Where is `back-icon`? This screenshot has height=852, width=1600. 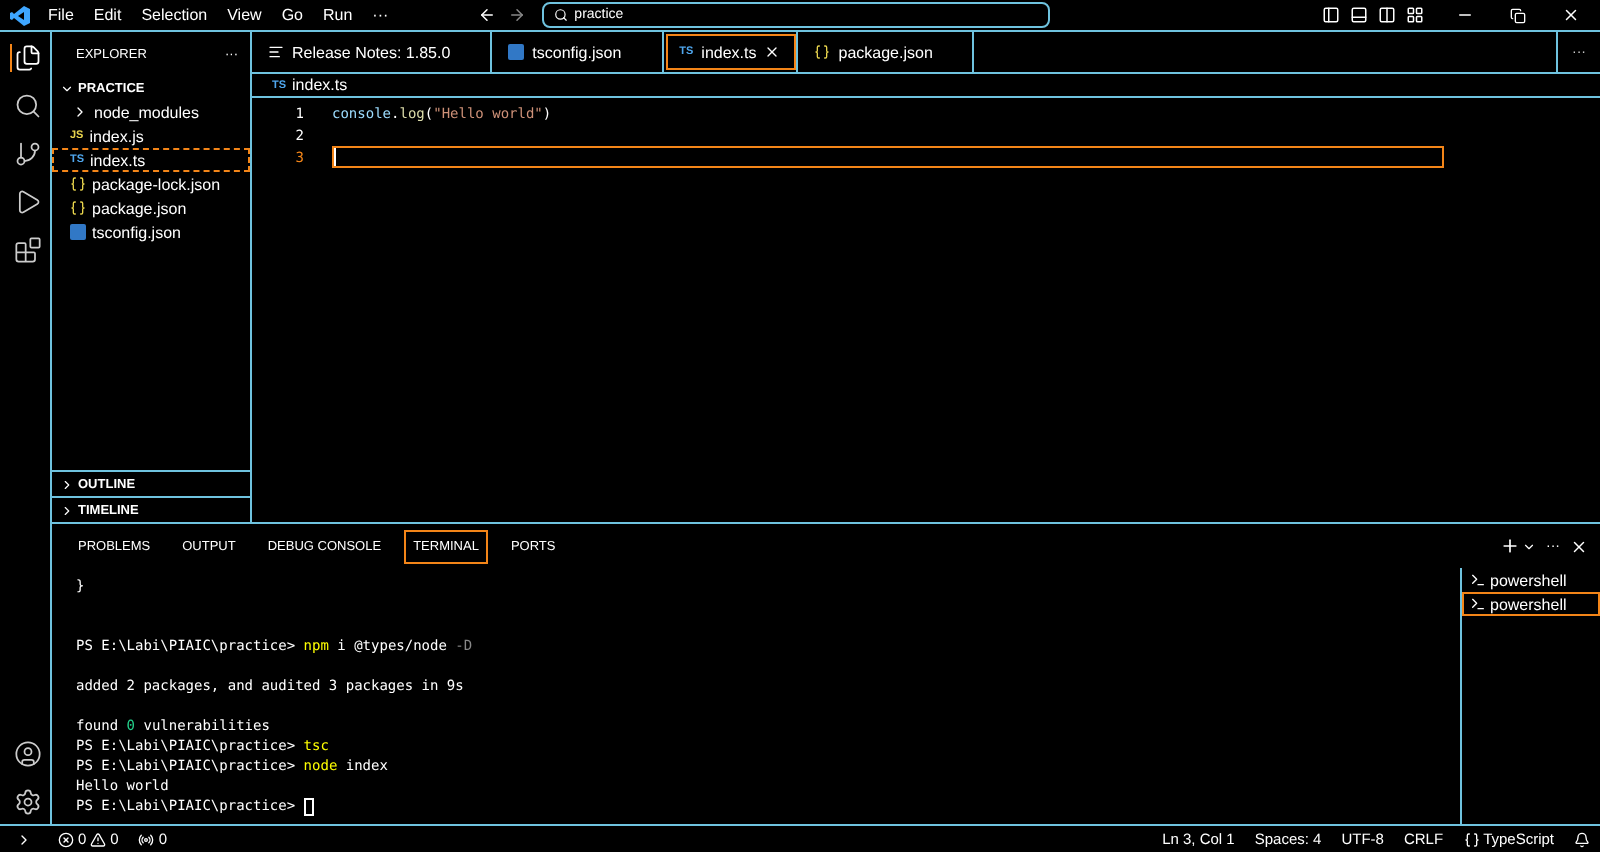
back-icon is located at coordinates (487, 15).